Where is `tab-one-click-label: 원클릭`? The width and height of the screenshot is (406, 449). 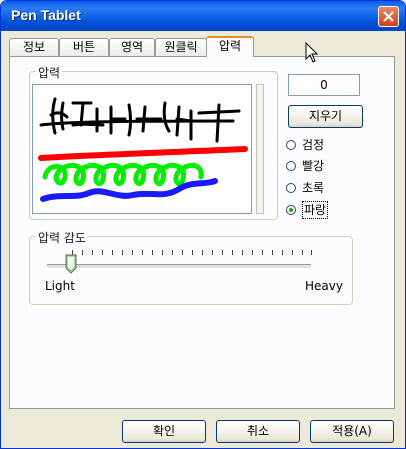
tab-one-click-label: 원클릭 is located at coordinates (181, 47).